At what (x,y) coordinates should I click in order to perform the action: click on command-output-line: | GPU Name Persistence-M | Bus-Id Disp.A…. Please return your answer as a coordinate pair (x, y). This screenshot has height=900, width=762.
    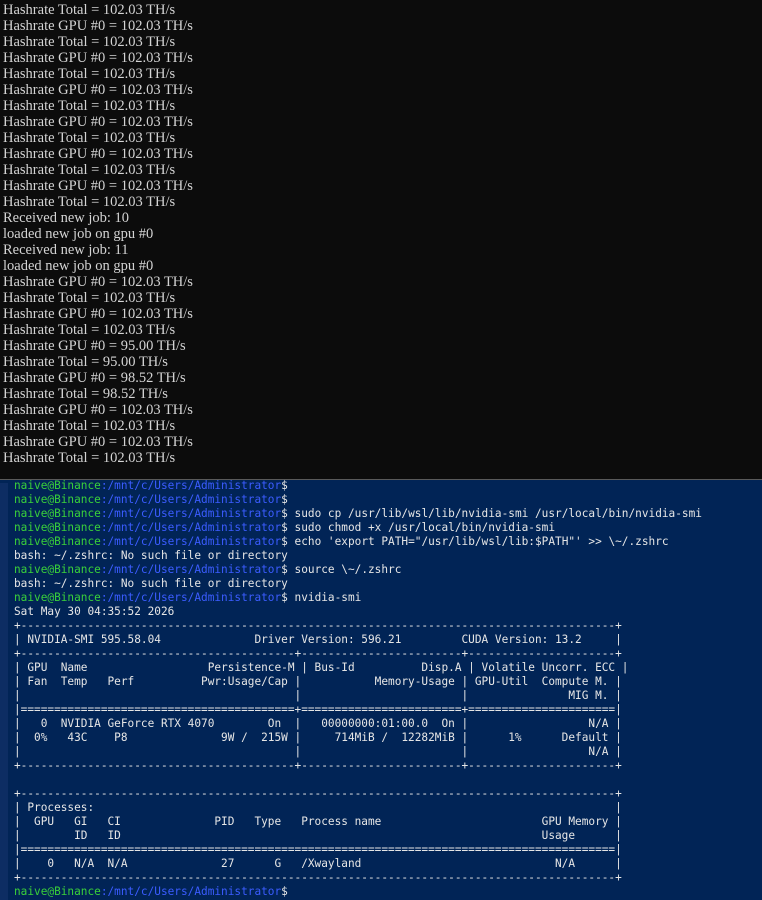
    Looking at the image, I should click on (321, 667).